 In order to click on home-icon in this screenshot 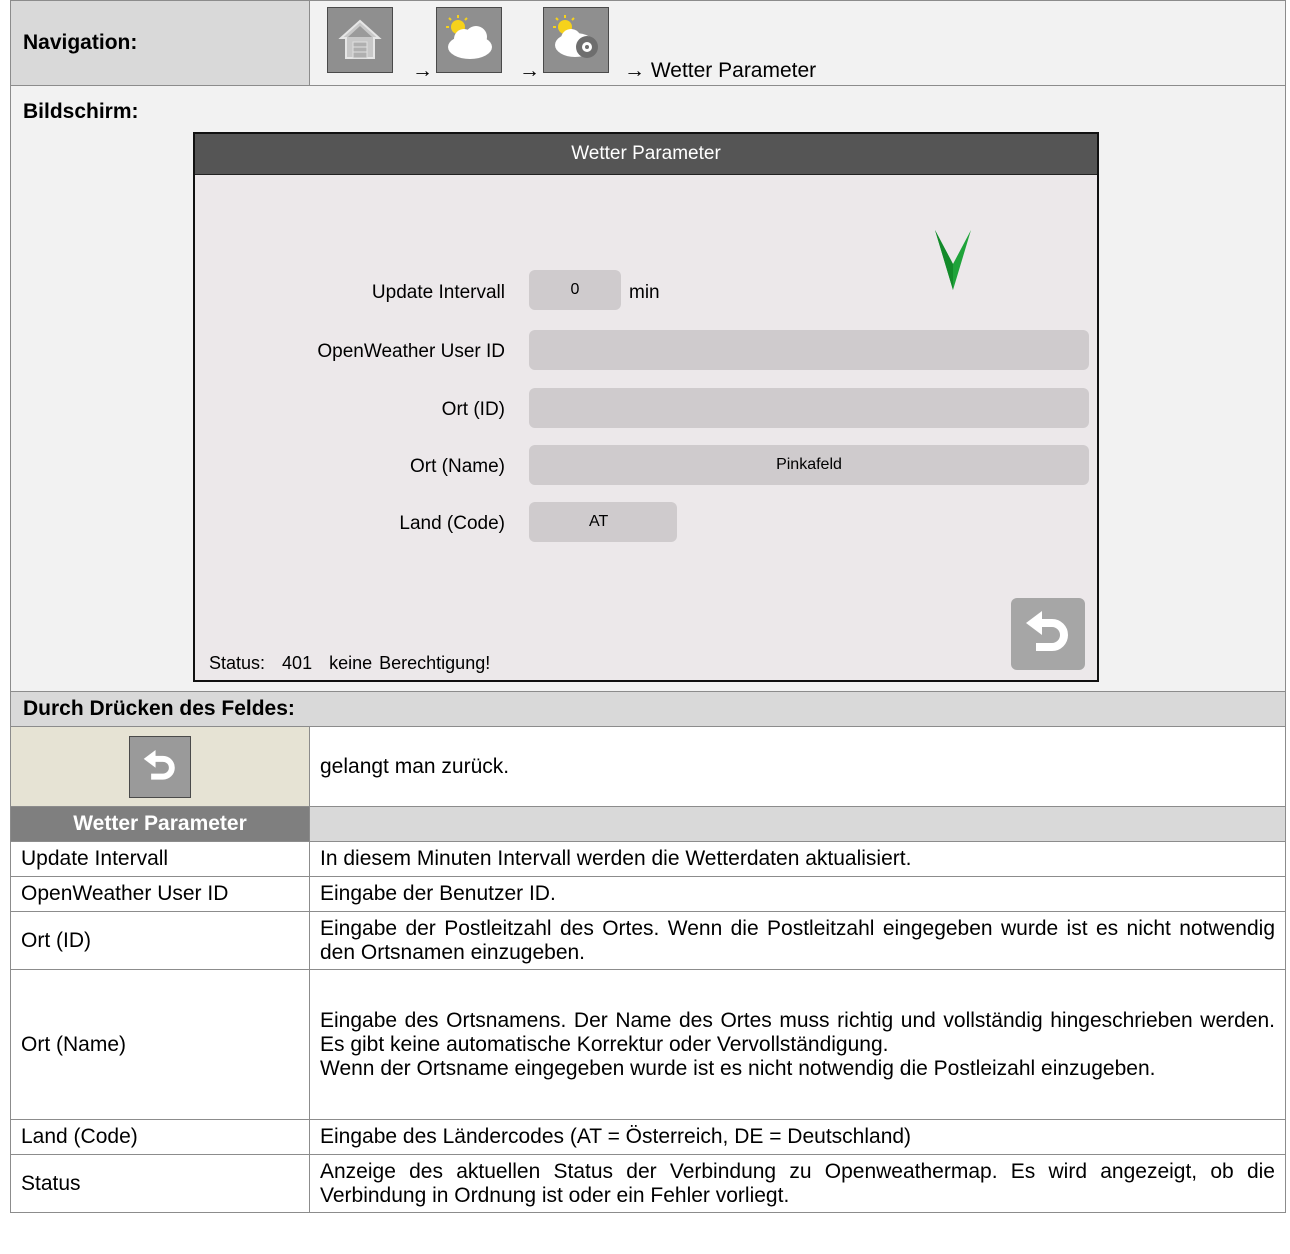, I will do `click(360, 40)`.